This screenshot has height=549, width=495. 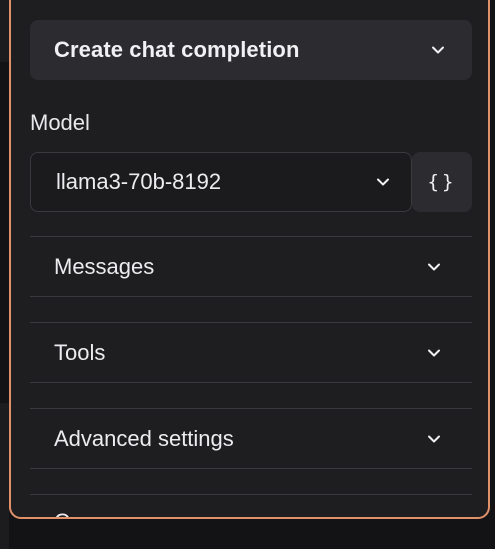 I want to click on section-label: Messages, so click(x=104, y=266).